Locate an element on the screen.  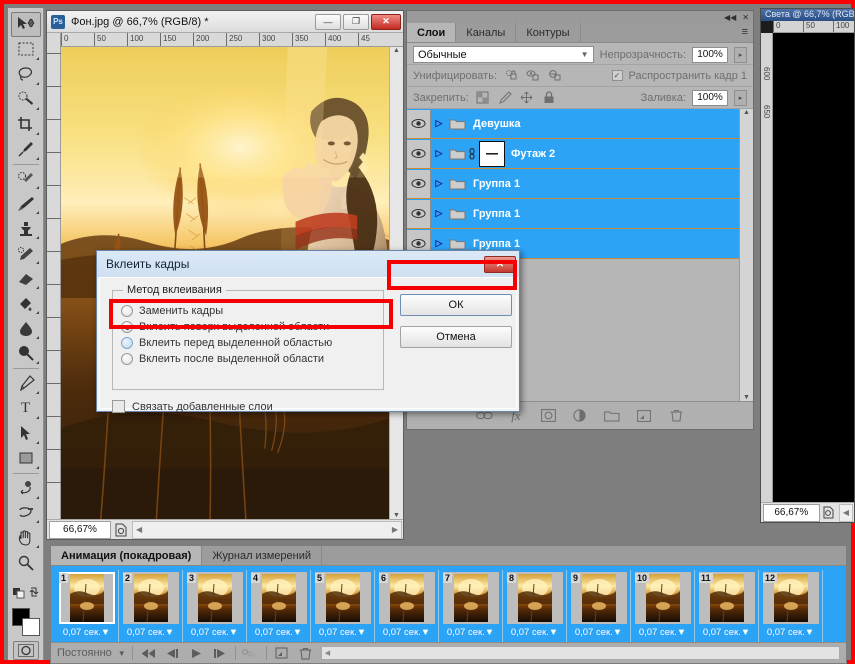
default-colors-and-swap is located at coordinates (26, 591).